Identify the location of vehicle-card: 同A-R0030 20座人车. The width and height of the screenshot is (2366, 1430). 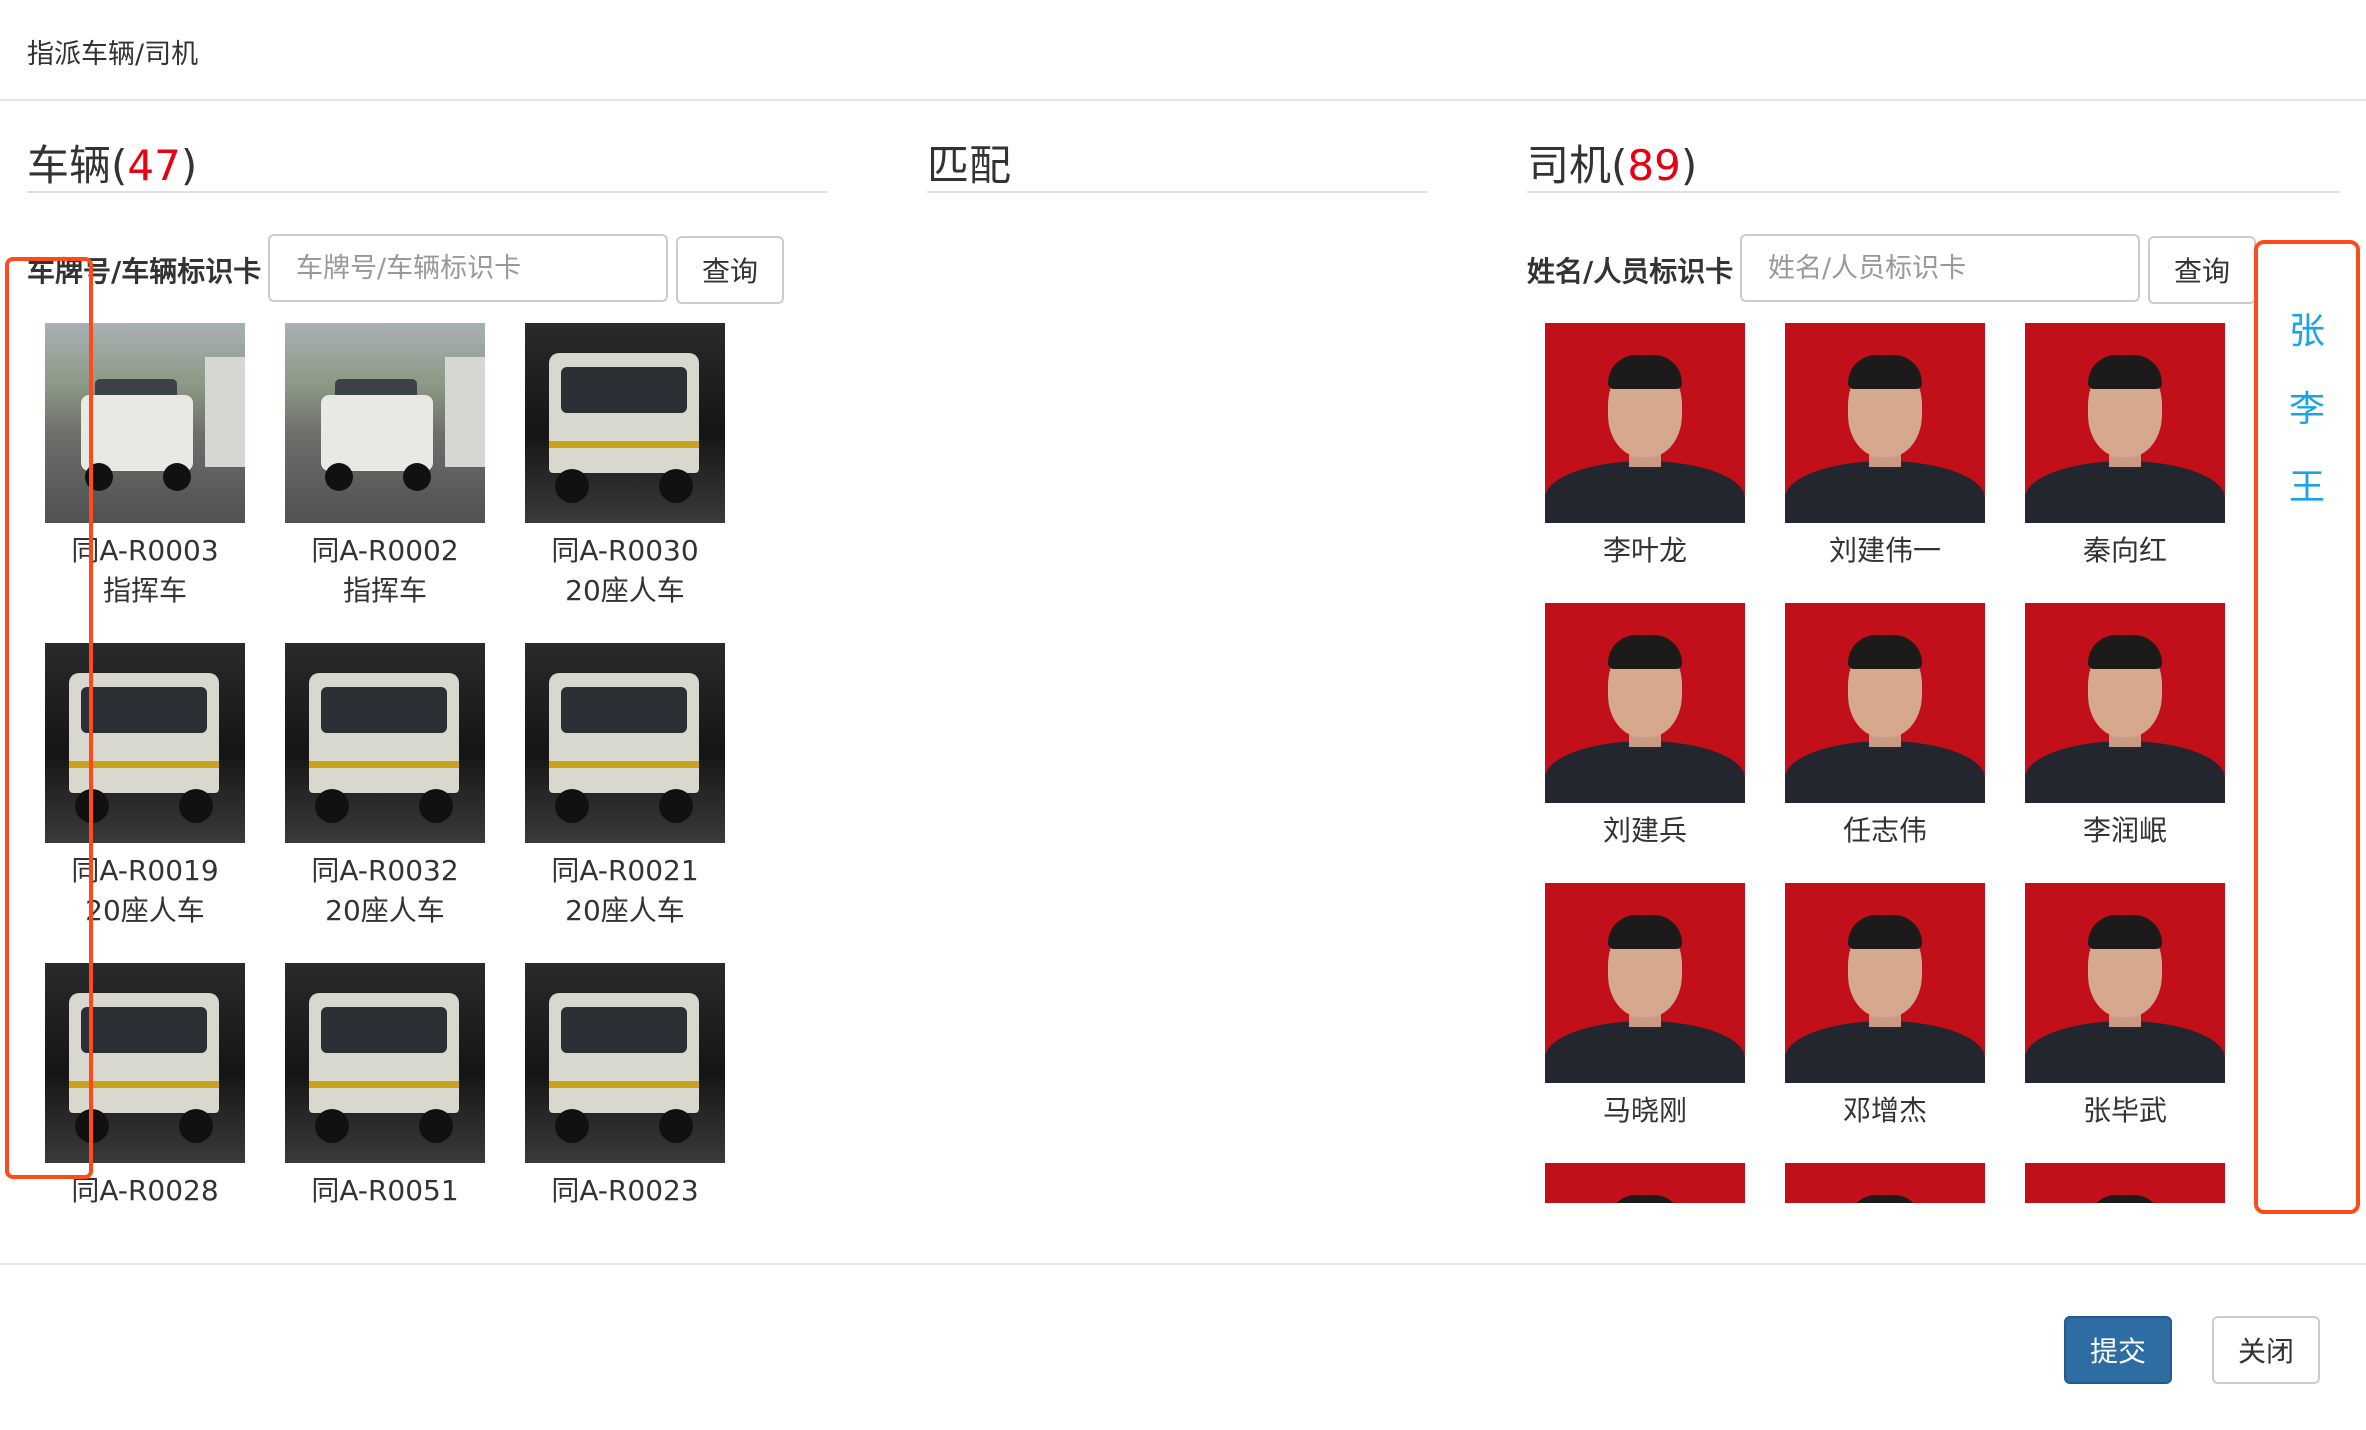
(625, 473).